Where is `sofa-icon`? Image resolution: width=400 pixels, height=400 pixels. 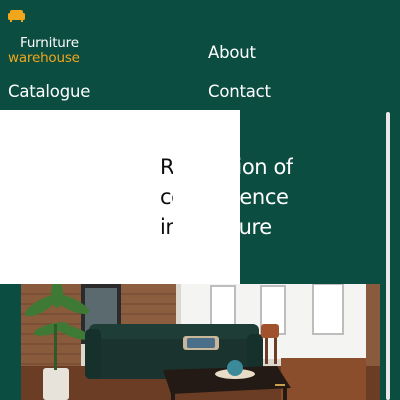
sofa-icon is located at coordinates (16, 16).